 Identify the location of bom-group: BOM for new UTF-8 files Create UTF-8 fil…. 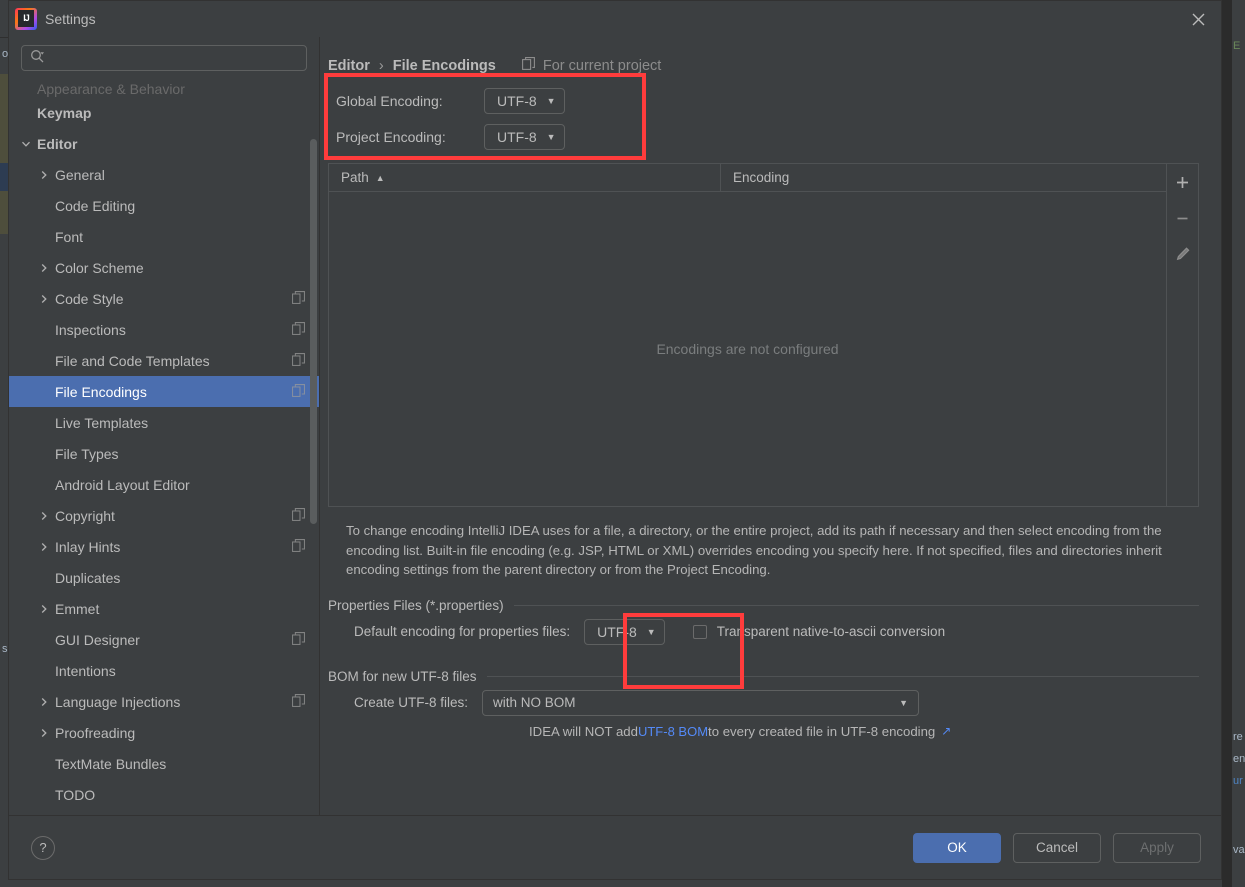
(763, 704).